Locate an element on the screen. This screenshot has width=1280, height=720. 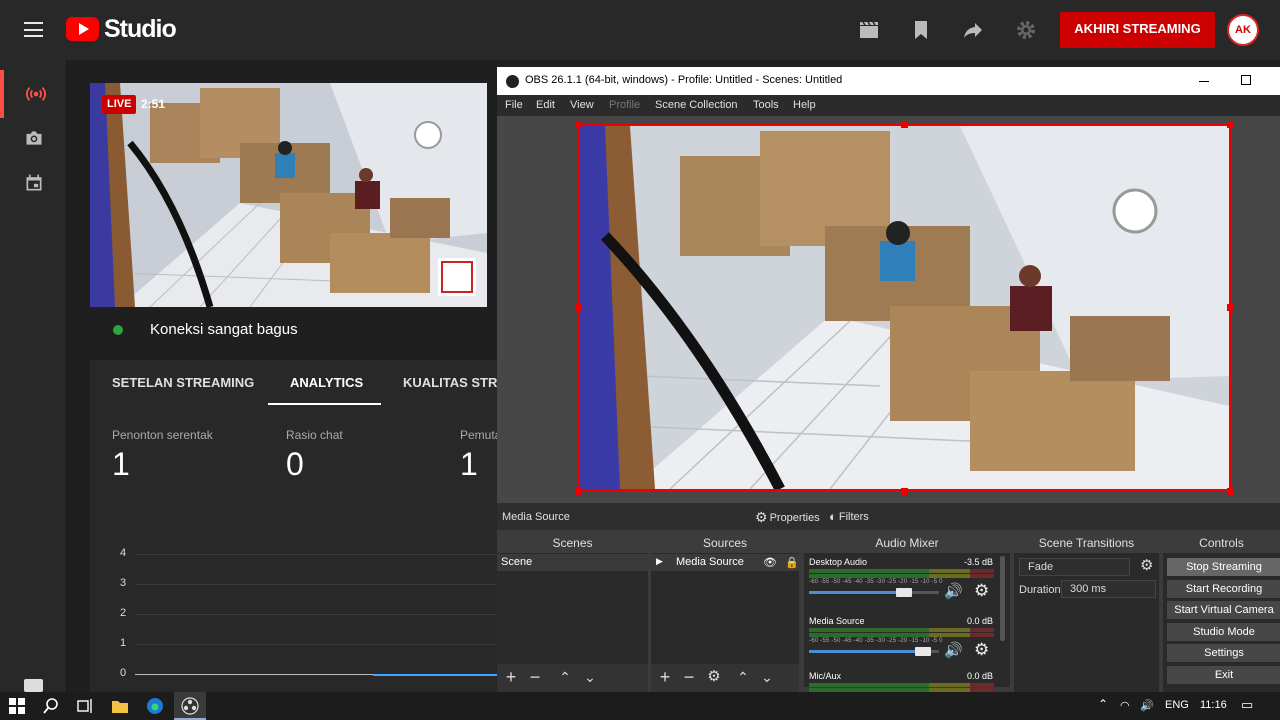
windows-start-icon is located at coordinates (17, 706).